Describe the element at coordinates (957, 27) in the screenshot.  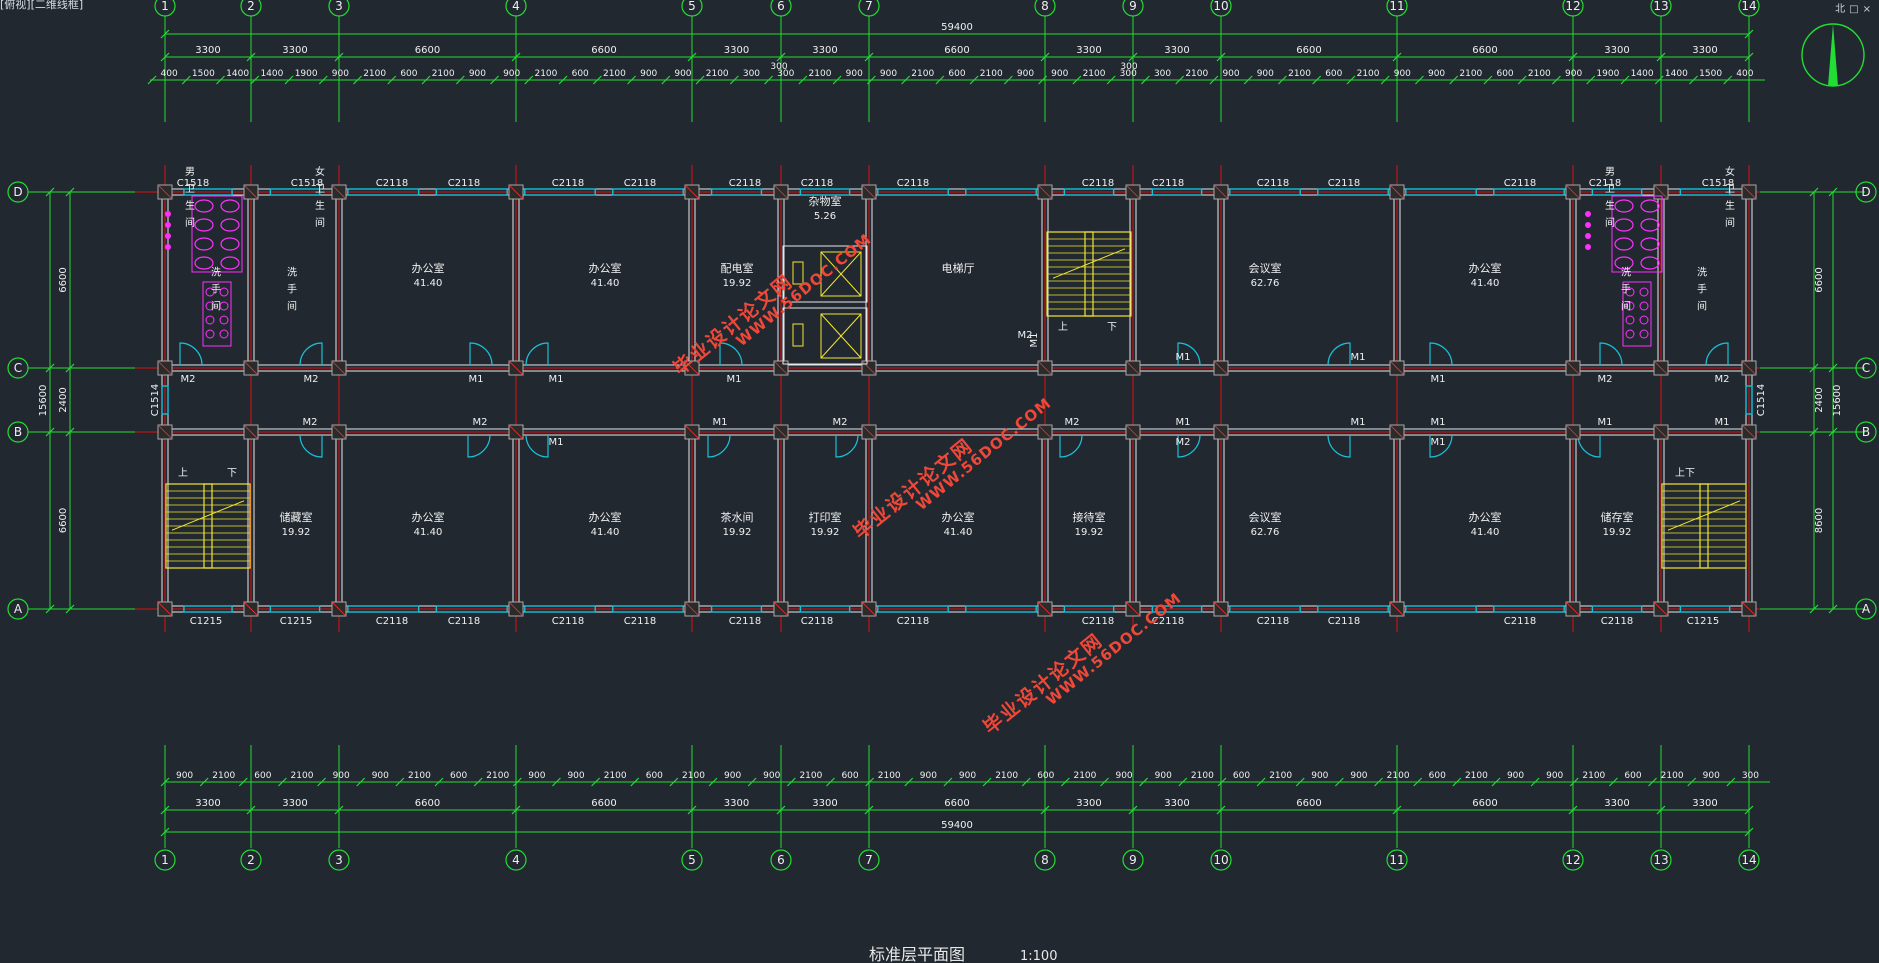
I see `dimension-text: 59400` at that location.